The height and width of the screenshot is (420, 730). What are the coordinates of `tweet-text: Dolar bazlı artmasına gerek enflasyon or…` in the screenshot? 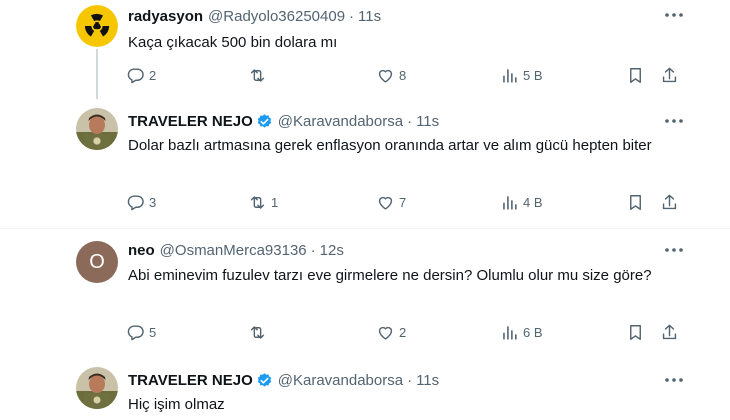 It's located at (390, 145).